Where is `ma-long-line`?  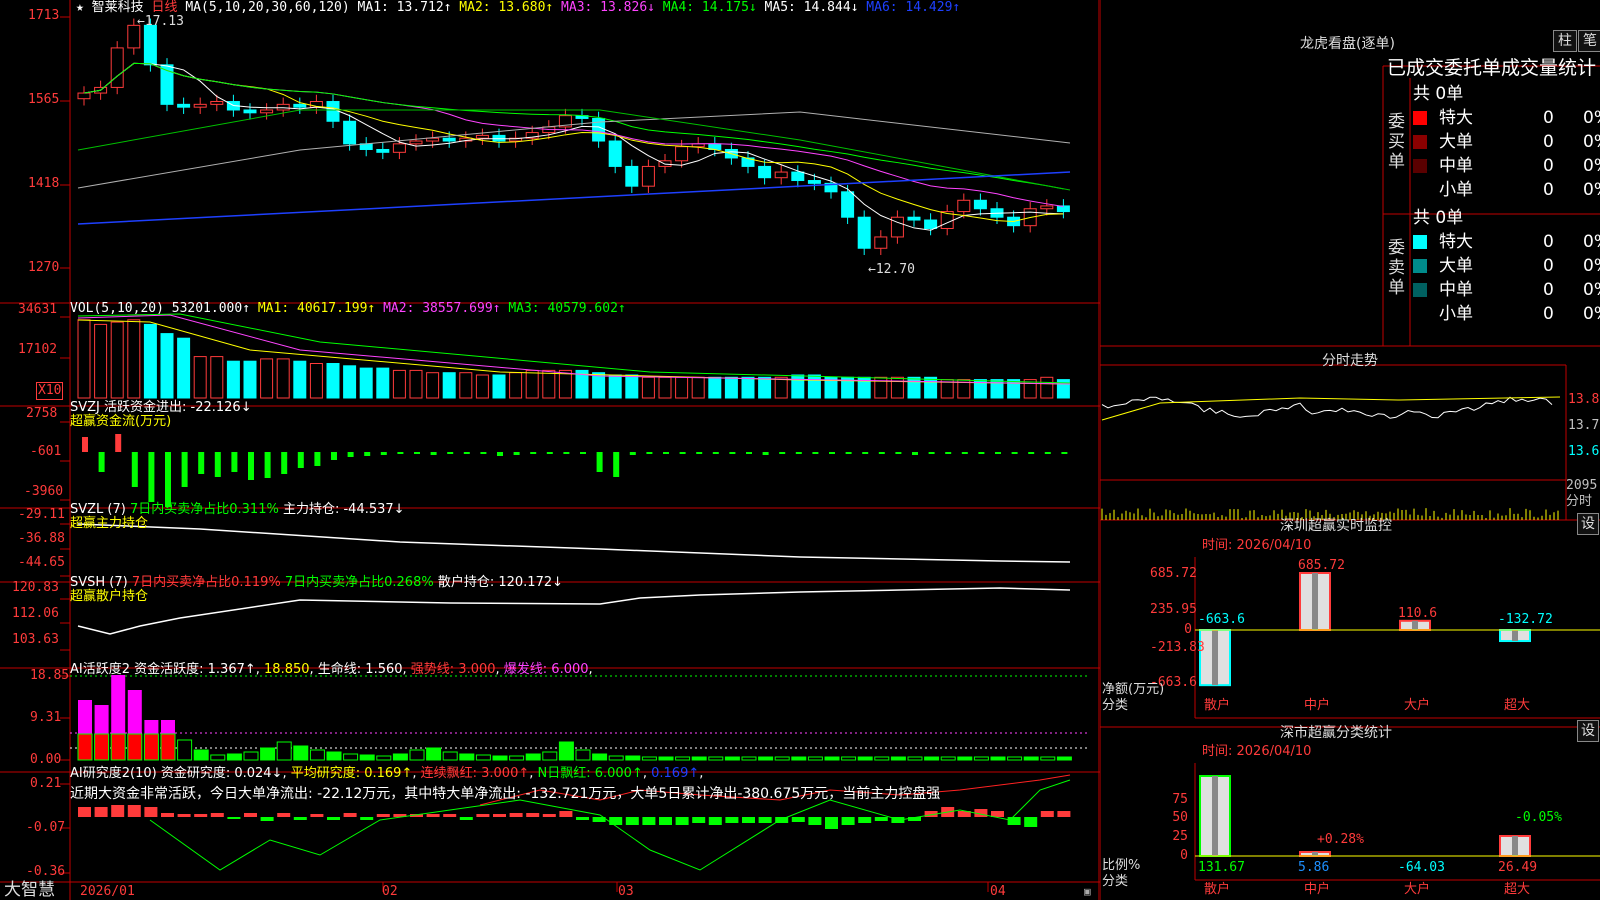
ma-long-line is located at coordinates (574, 198).